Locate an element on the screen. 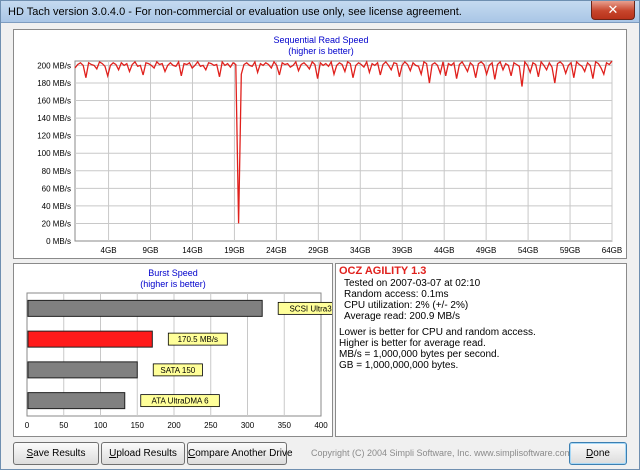 Image resolution: width=640 pixels, height=470 pixels. burst-bar-label: 170.5 MB/s is located at coordinates (198, 339).